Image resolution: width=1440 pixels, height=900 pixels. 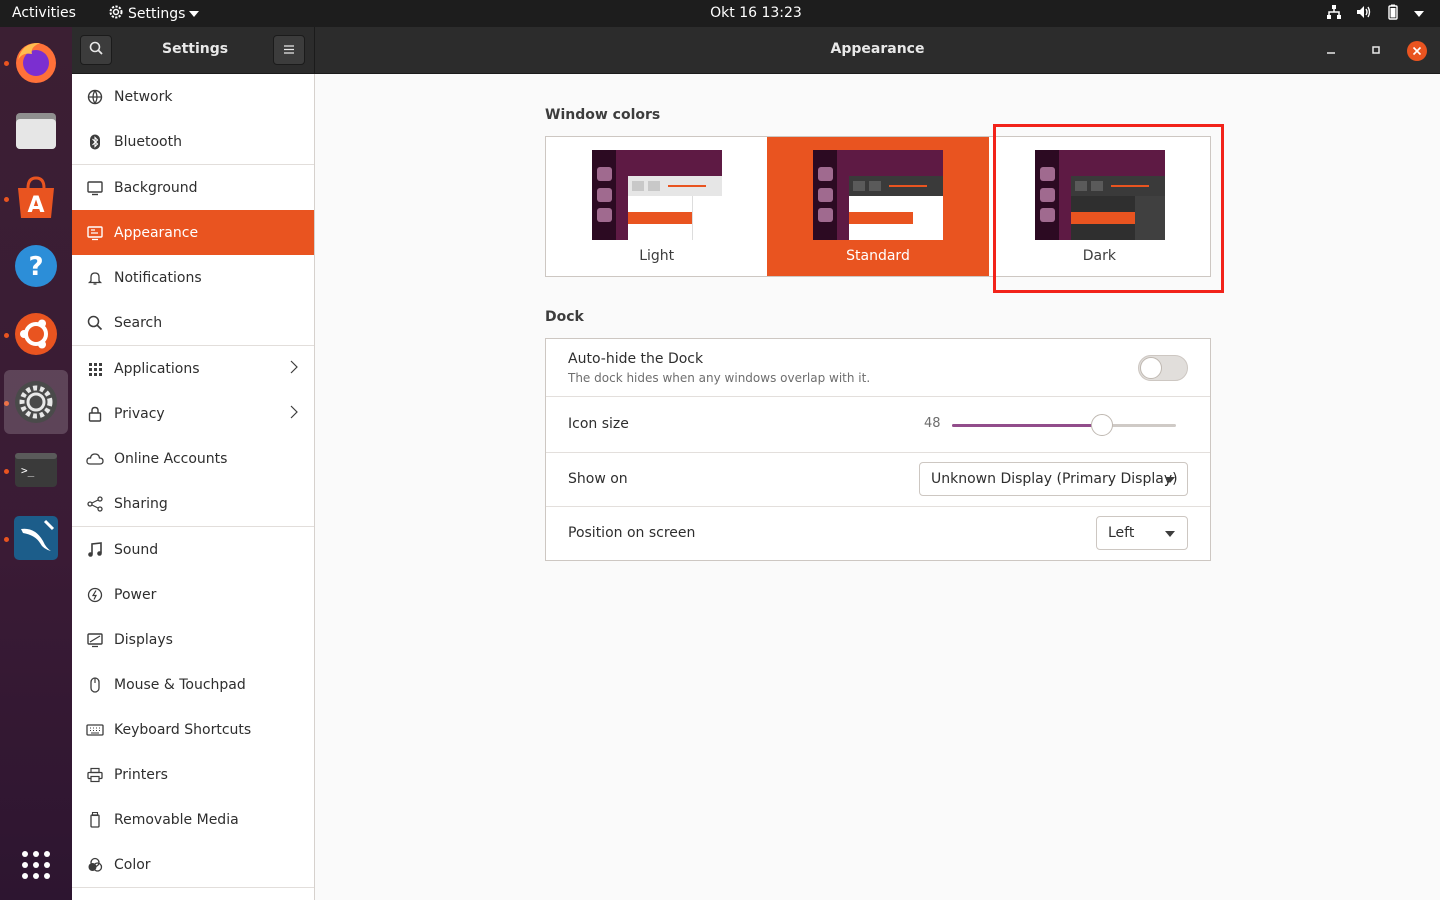 What do you see at coordinates (143, 96) in the screenshot?
I see `sidebar-item-label: Network` at bounding box center [143, 96].